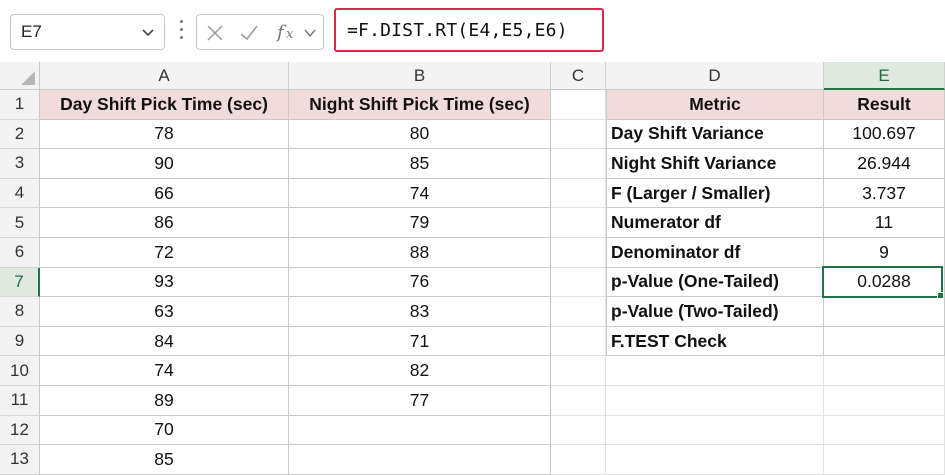 The image size is (945, 475). What do you see at coordinates (715, 341) in the screenshot?
I see `cell-d9: F.TEST Check` at bounding box center [715, 341].